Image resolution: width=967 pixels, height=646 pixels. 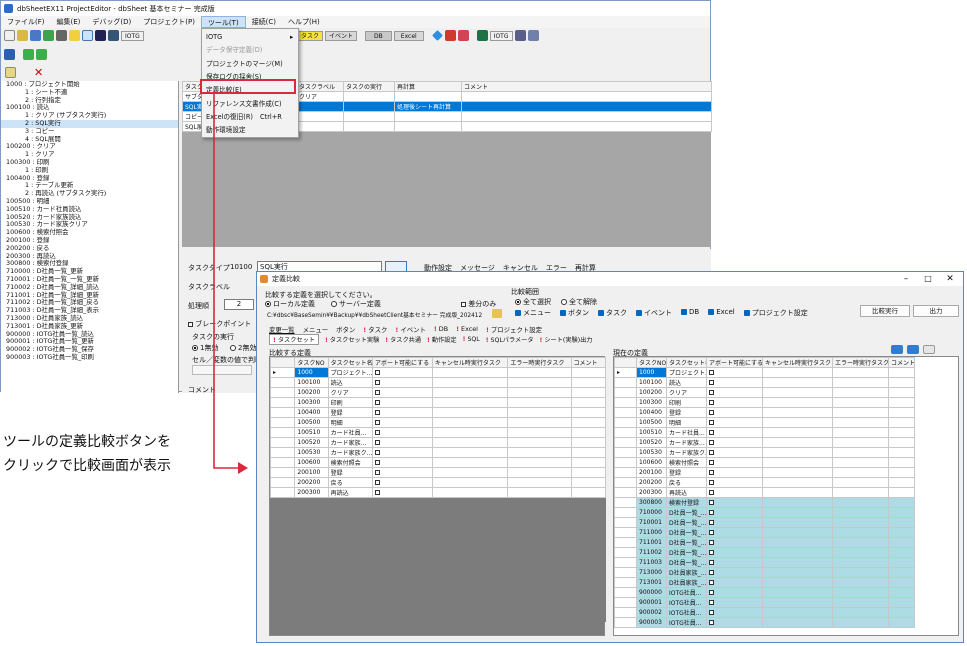 I want to click on compare-cell: 明細, so click(x=686, y=422).